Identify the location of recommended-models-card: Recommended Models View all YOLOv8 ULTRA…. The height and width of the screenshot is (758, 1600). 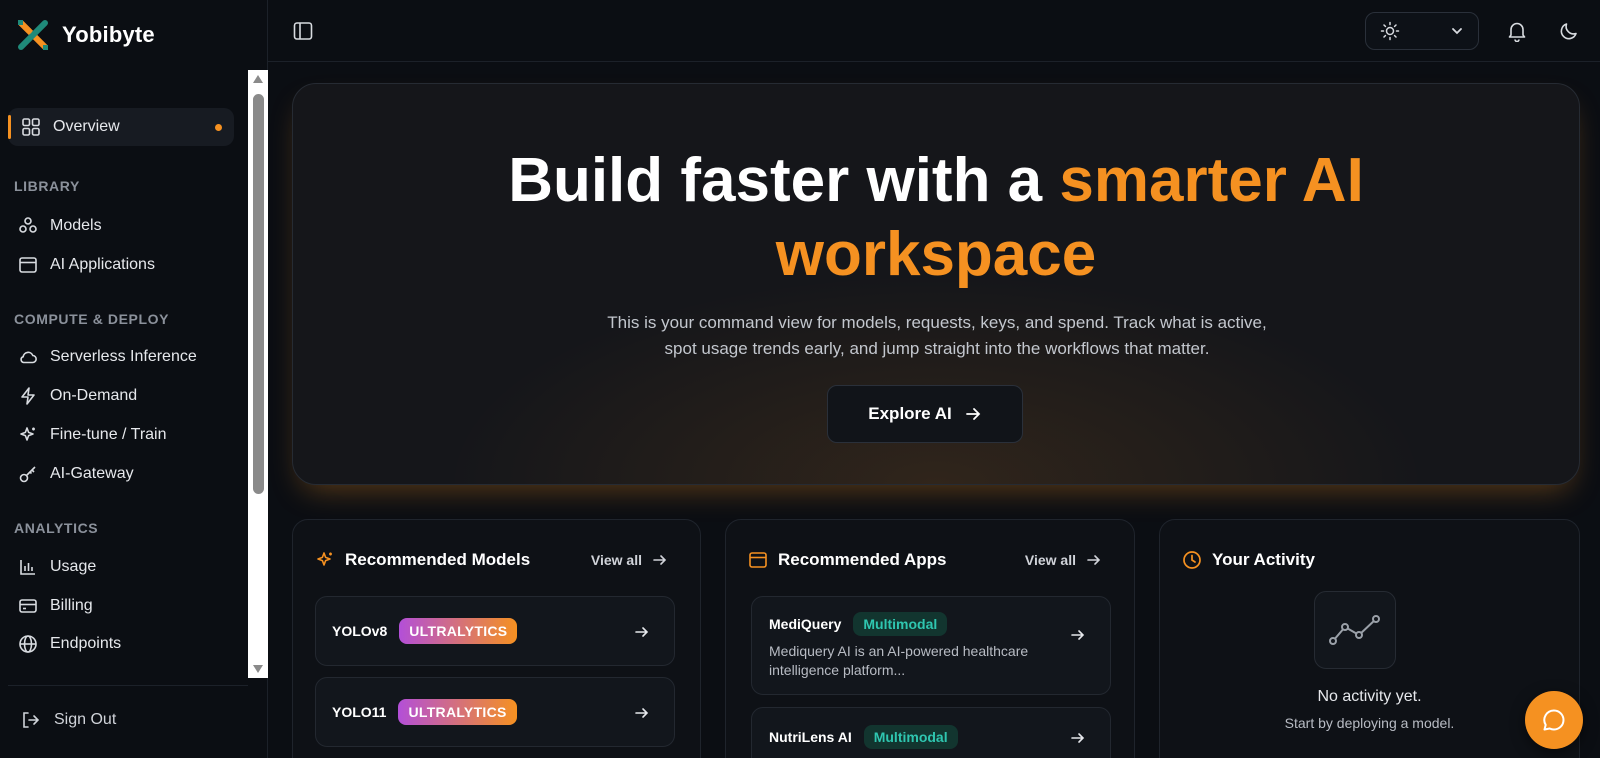
(496, 638).